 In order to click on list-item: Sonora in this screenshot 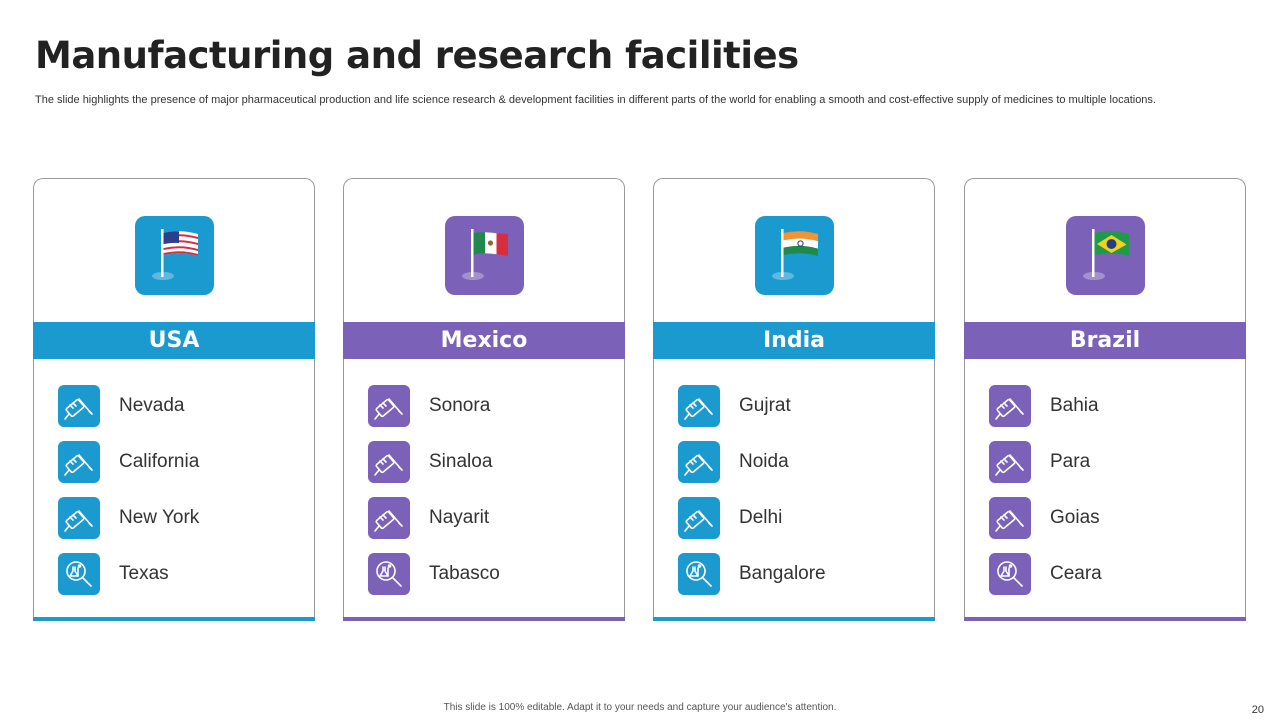, I will do `click(488, 406)`.